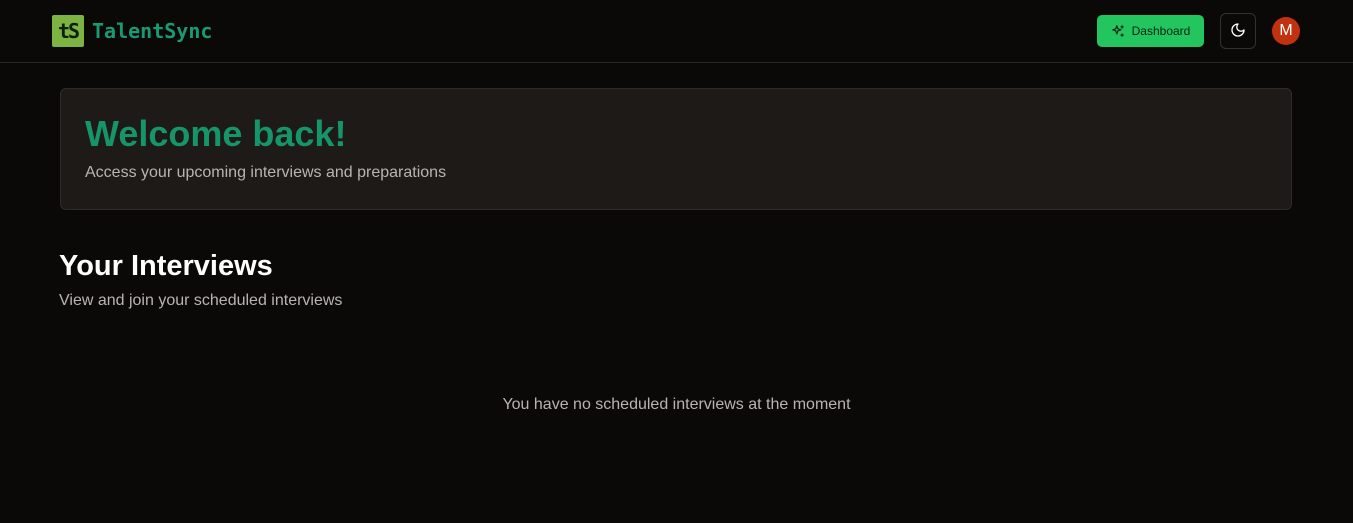 Image resolution: width=1353 pixels, height=523 pixels. I want to click on logo-icon: tS, so click(68, 31).